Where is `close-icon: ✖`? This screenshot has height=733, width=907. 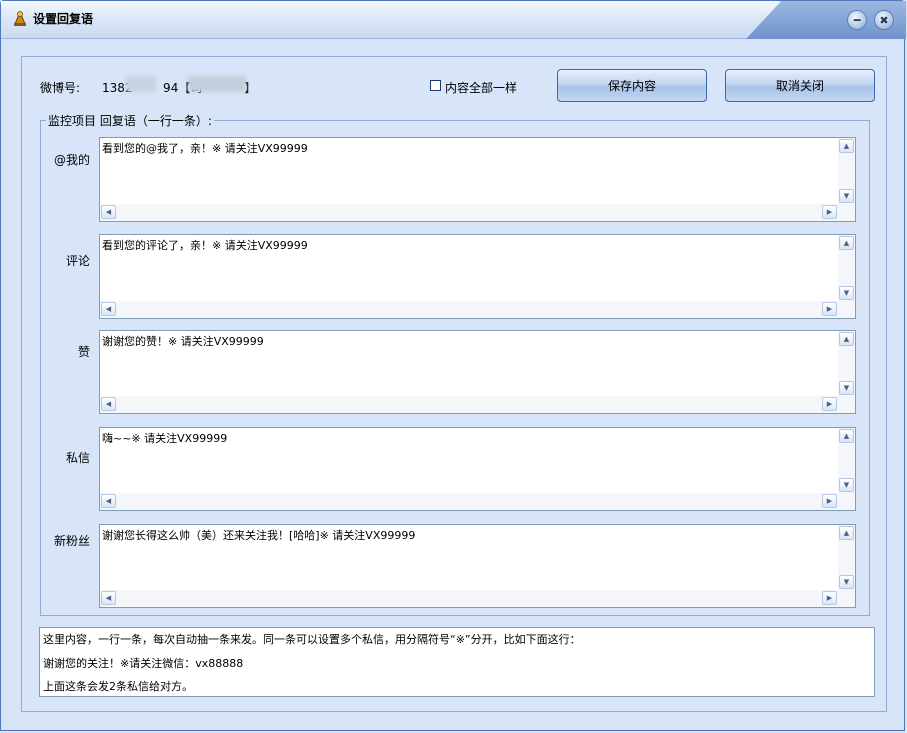 close-icon: ✖ is located at coordinates (884, 20).